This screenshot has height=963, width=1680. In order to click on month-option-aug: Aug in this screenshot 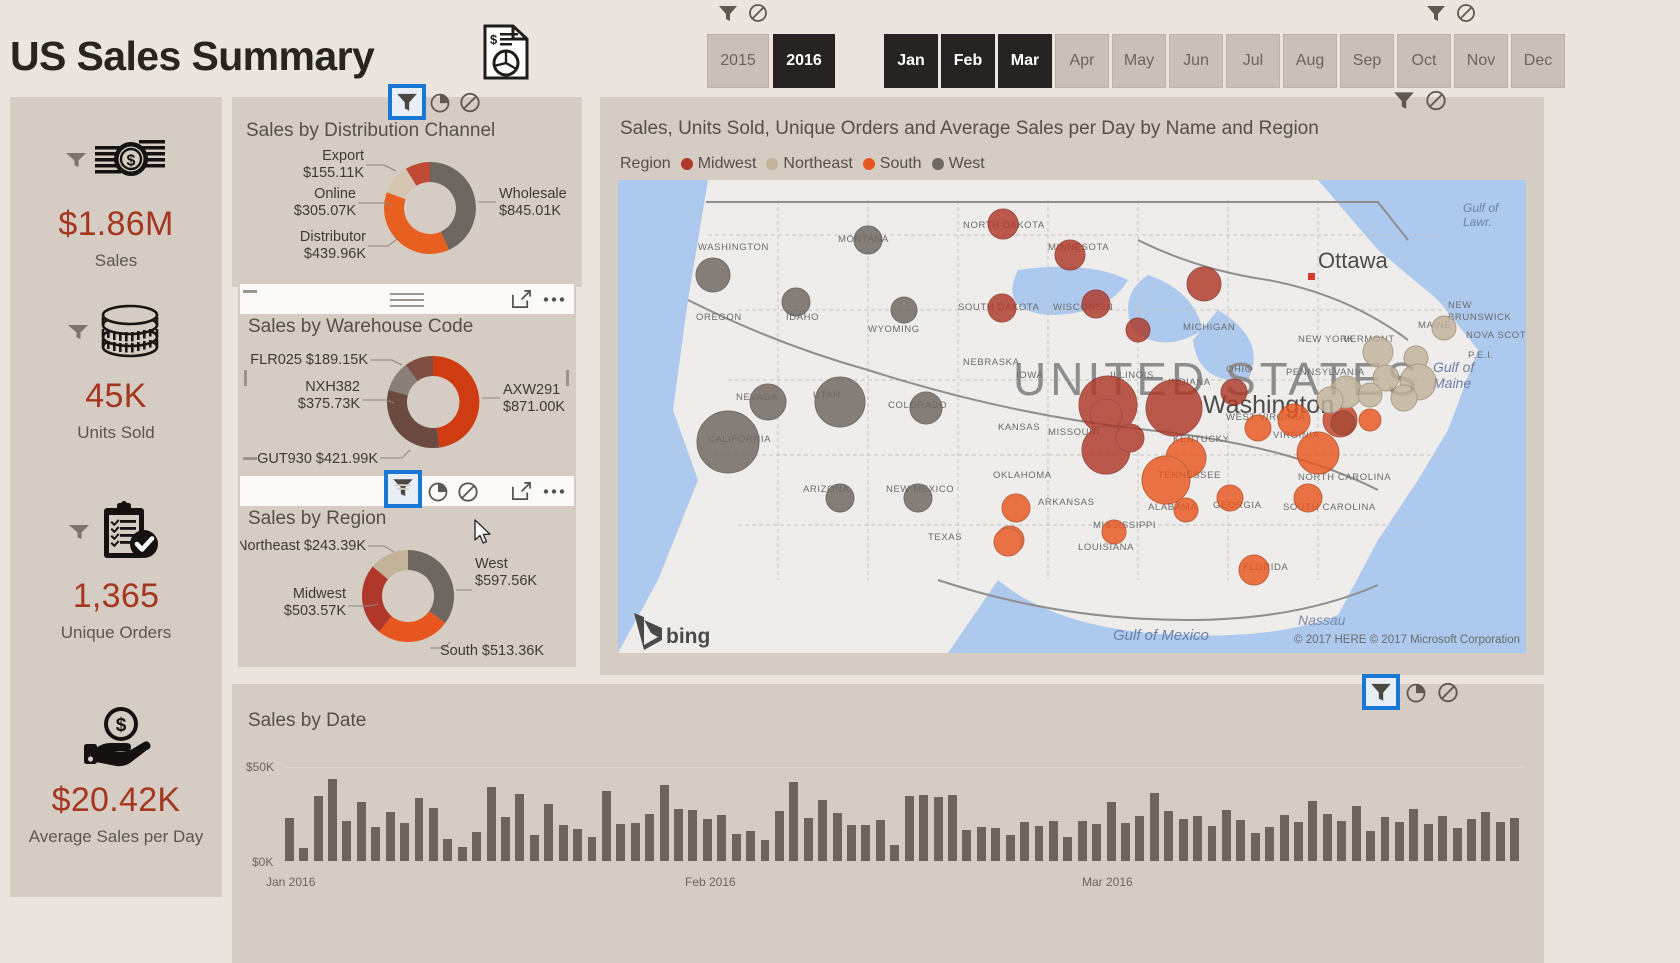, I will do `click(1310, 61)`.